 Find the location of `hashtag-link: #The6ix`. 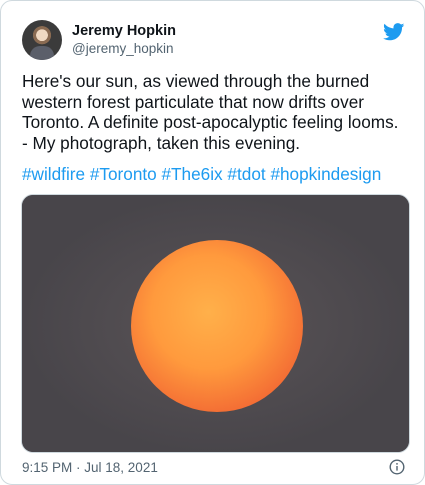

hashtag-link: #The6ix is located at coordinates (195, 174).